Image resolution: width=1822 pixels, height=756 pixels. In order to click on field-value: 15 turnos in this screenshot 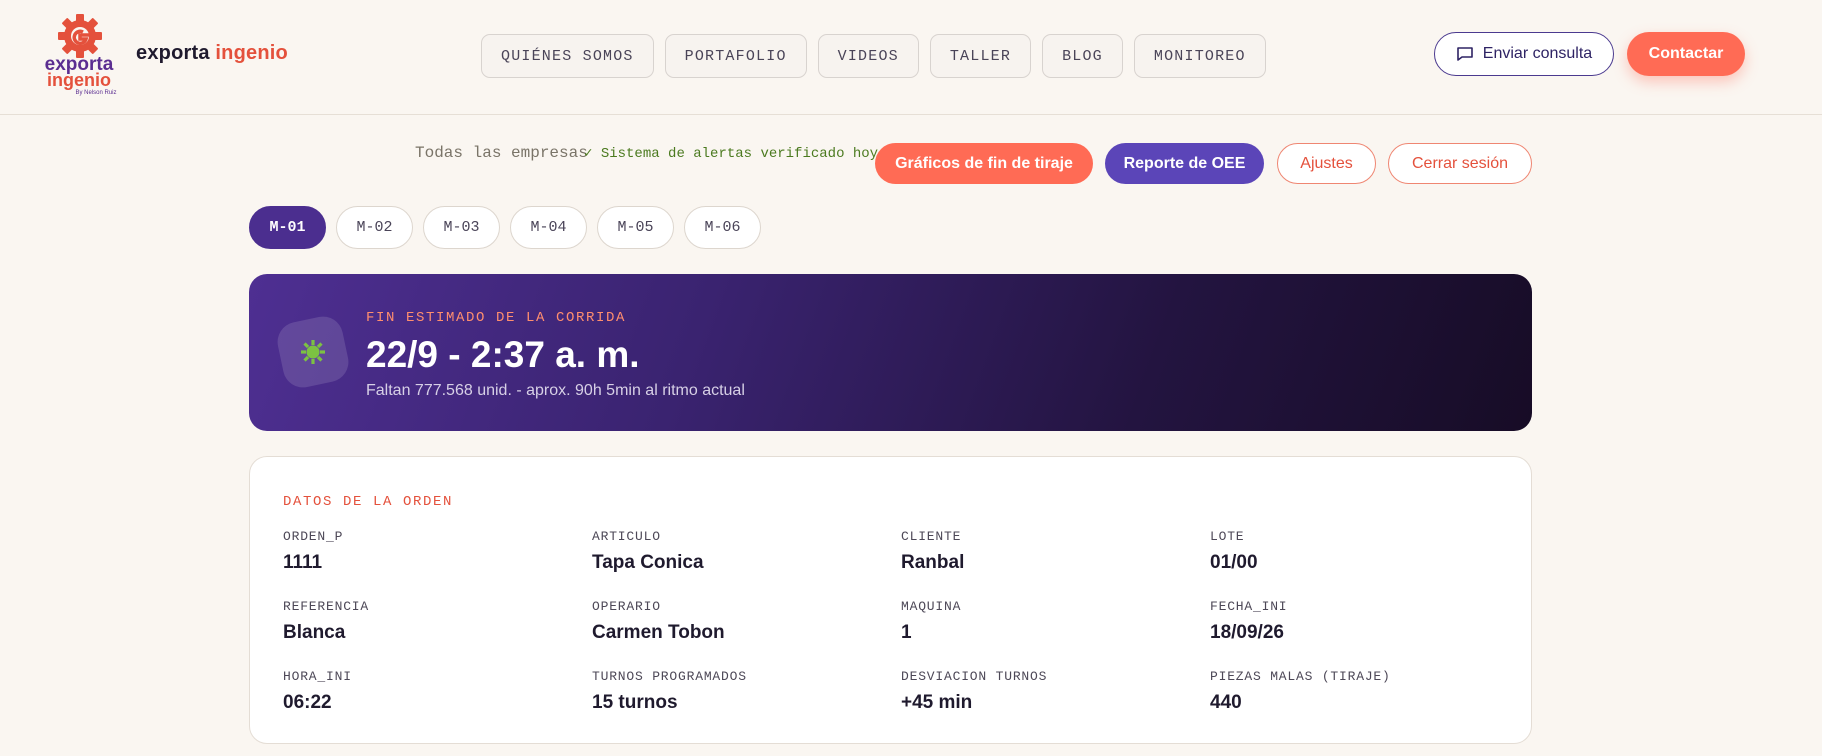, I will do `click(635, 702)`.